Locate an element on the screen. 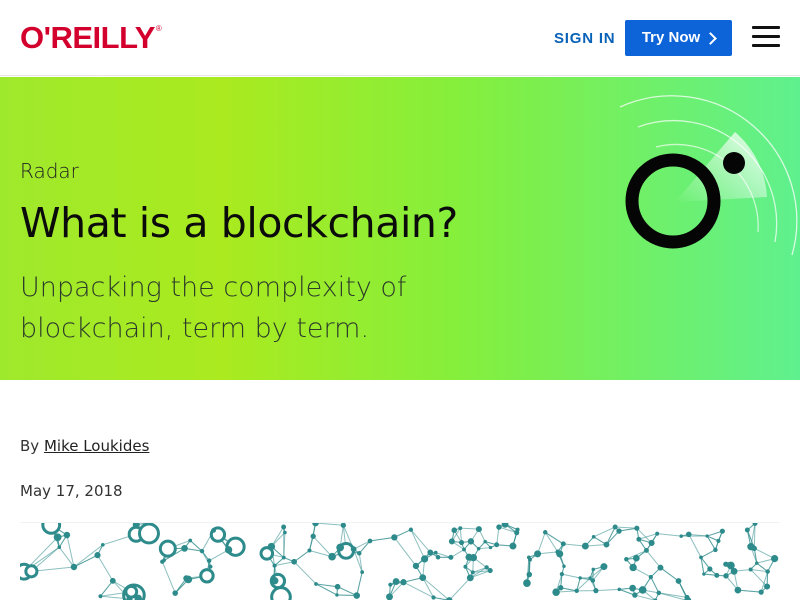 This screenshot has height=600, width=800. try-now-label: Try Now is located at coordinates (671, 37).